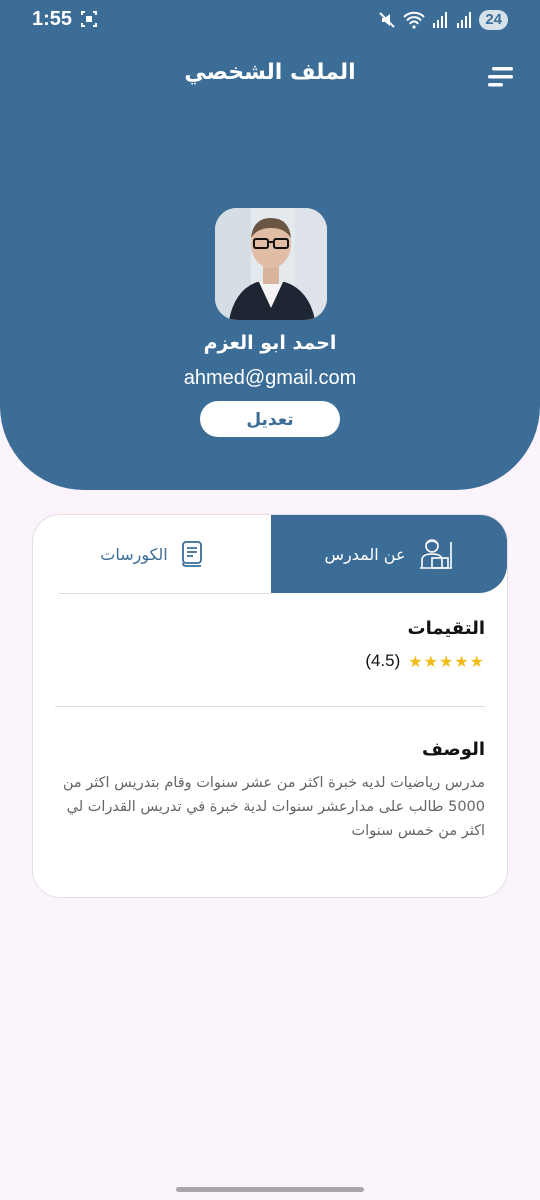 This screenshot has width=540, height=1200. Describe the element at coordinates (270, 343) in the screenshot. I see `user-name: احمد ابو العزم` at that location.